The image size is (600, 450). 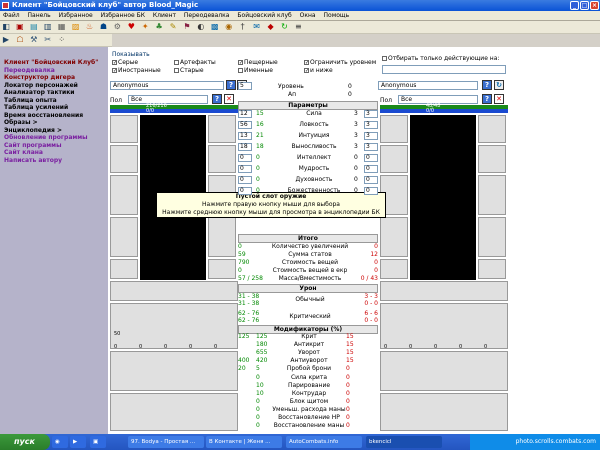 I want to click on left-help-button: ?, so click(x=231, y=85).